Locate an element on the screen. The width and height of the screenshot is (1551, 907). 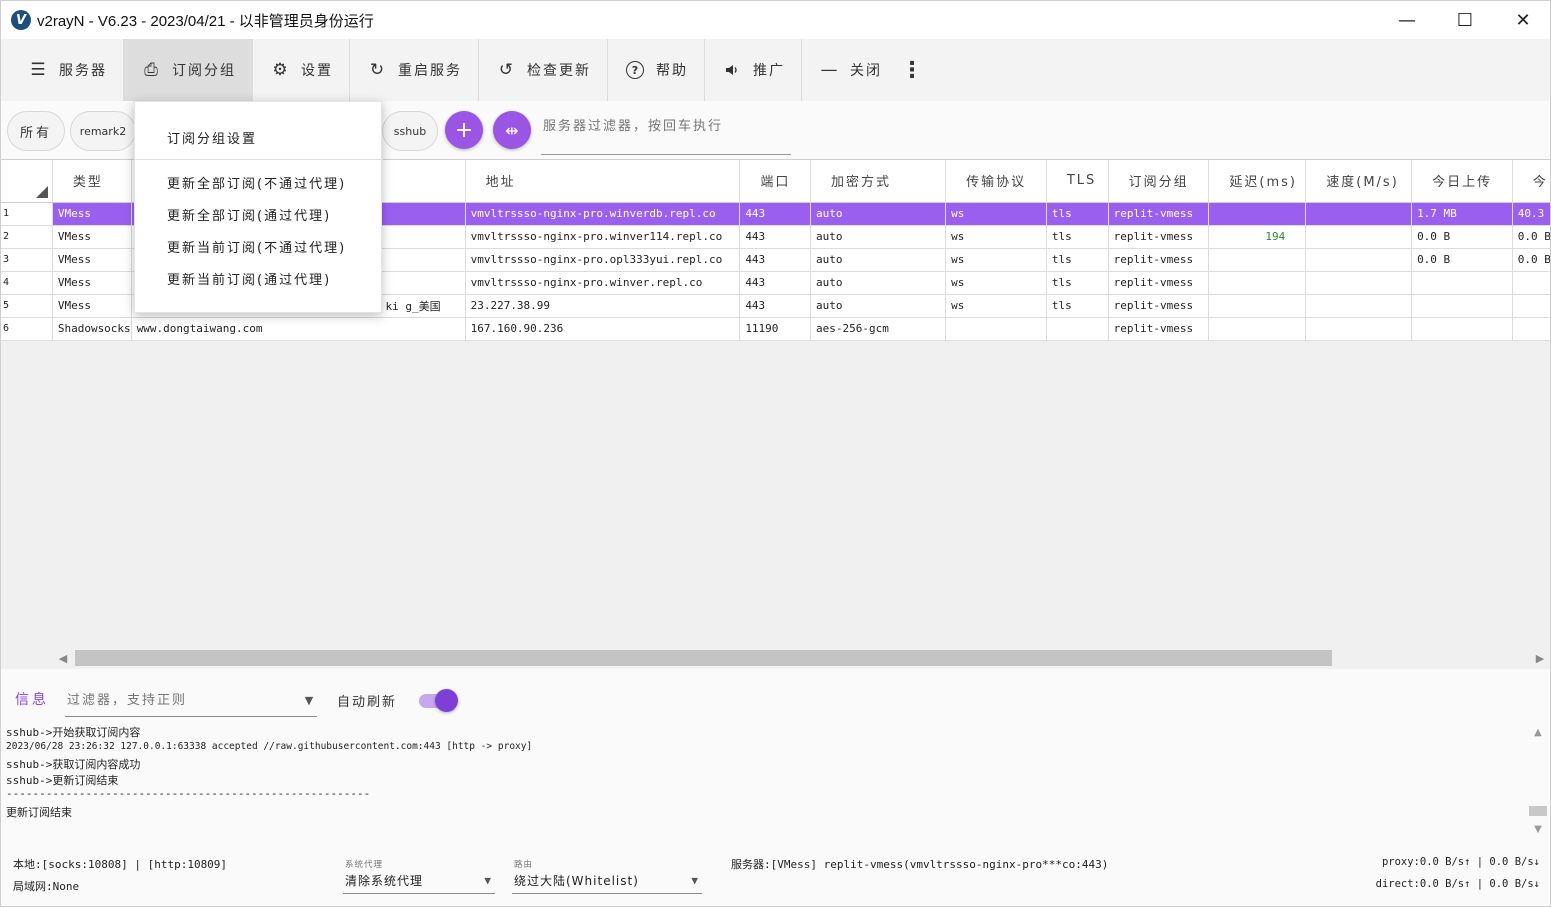
cell-today-down is located at coordinates (1531, 329).